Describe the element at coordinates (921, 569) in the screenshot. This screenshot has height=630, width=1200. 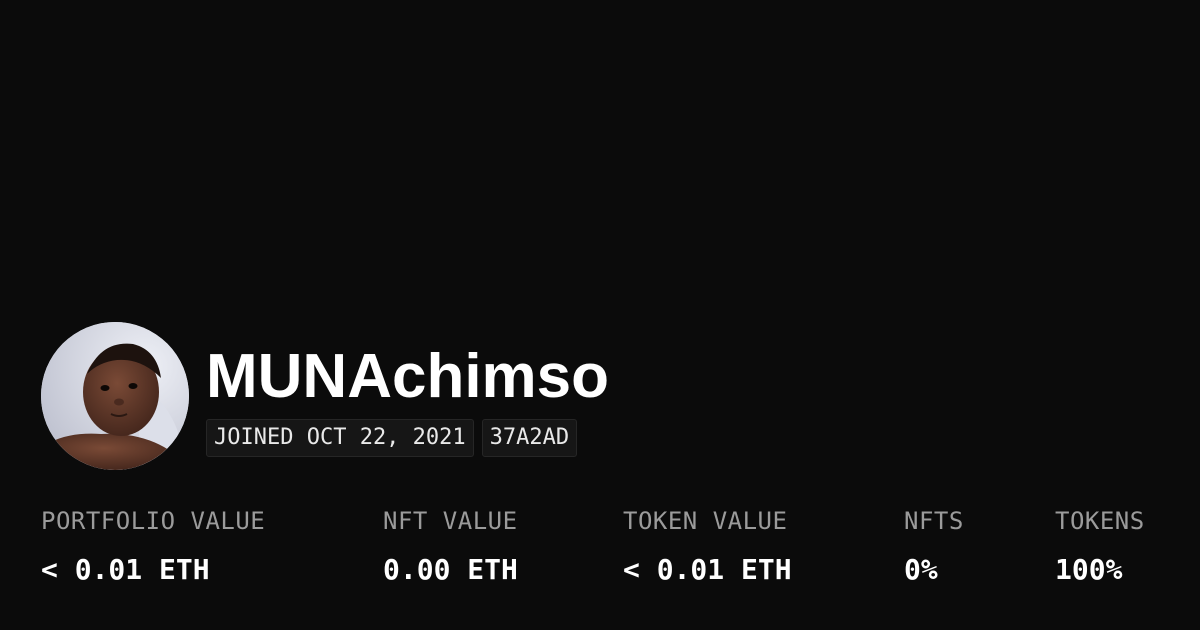
I see `stat-value: 0%` at that location.